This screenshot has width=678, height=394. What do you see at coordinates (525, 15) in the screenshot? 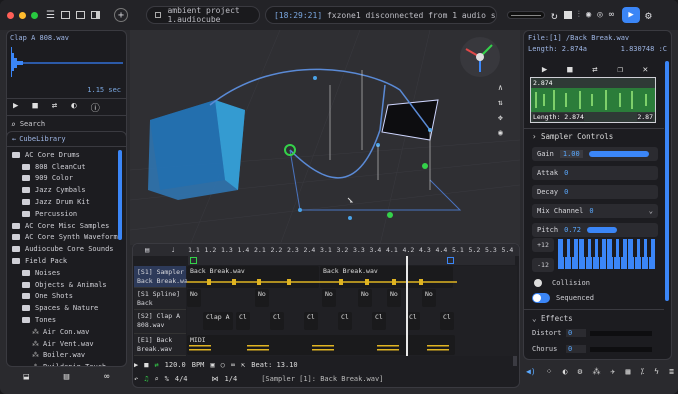
I see `master-volume-slider` at bounding box center [525, 15].